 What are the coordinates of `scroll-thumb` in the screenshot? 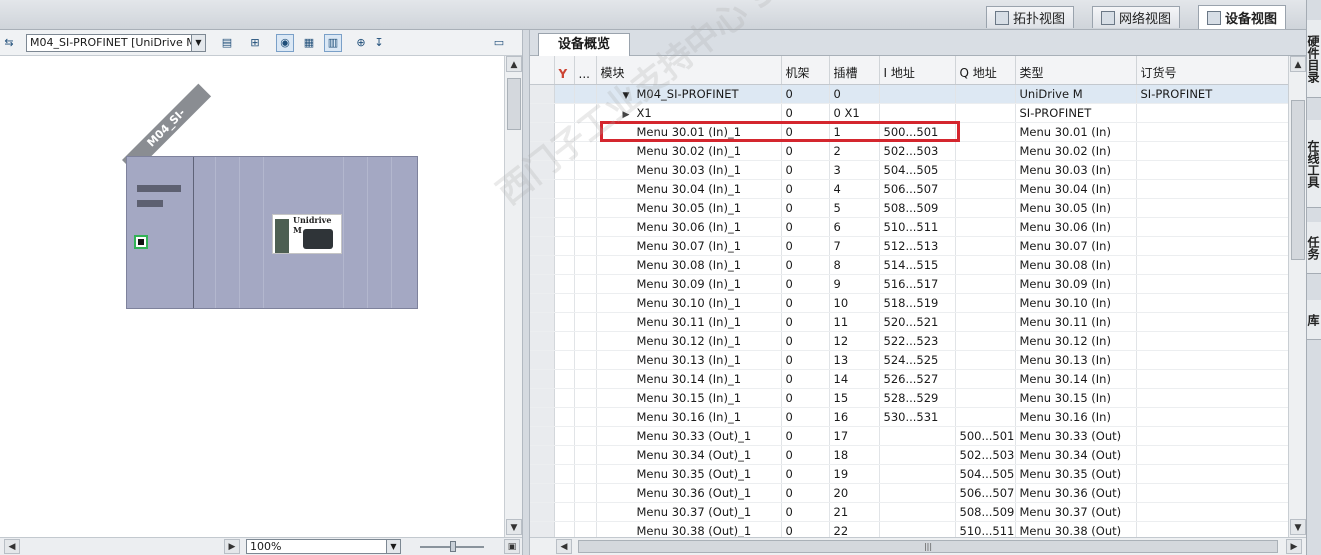 It's located at (1298, 180).